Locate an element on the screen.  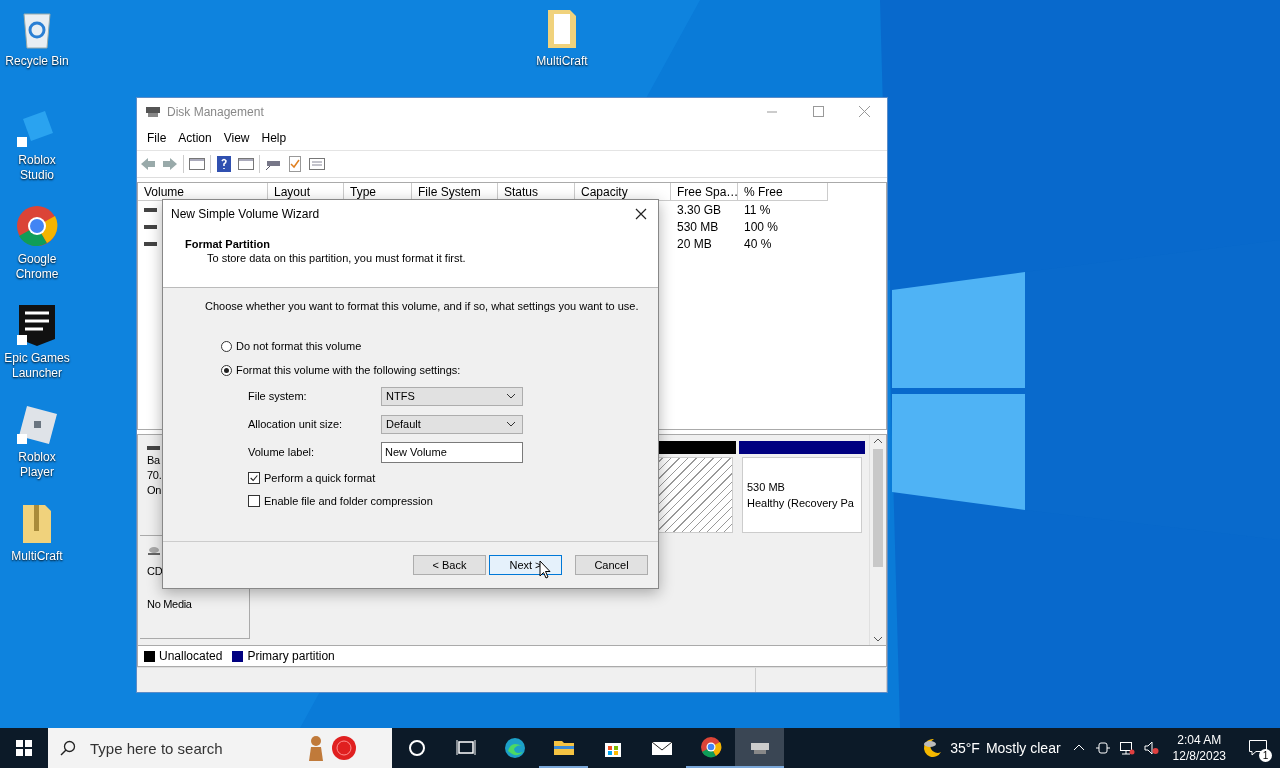
clock-date: 12/8/2023 is located at coordinates (1199, 756).